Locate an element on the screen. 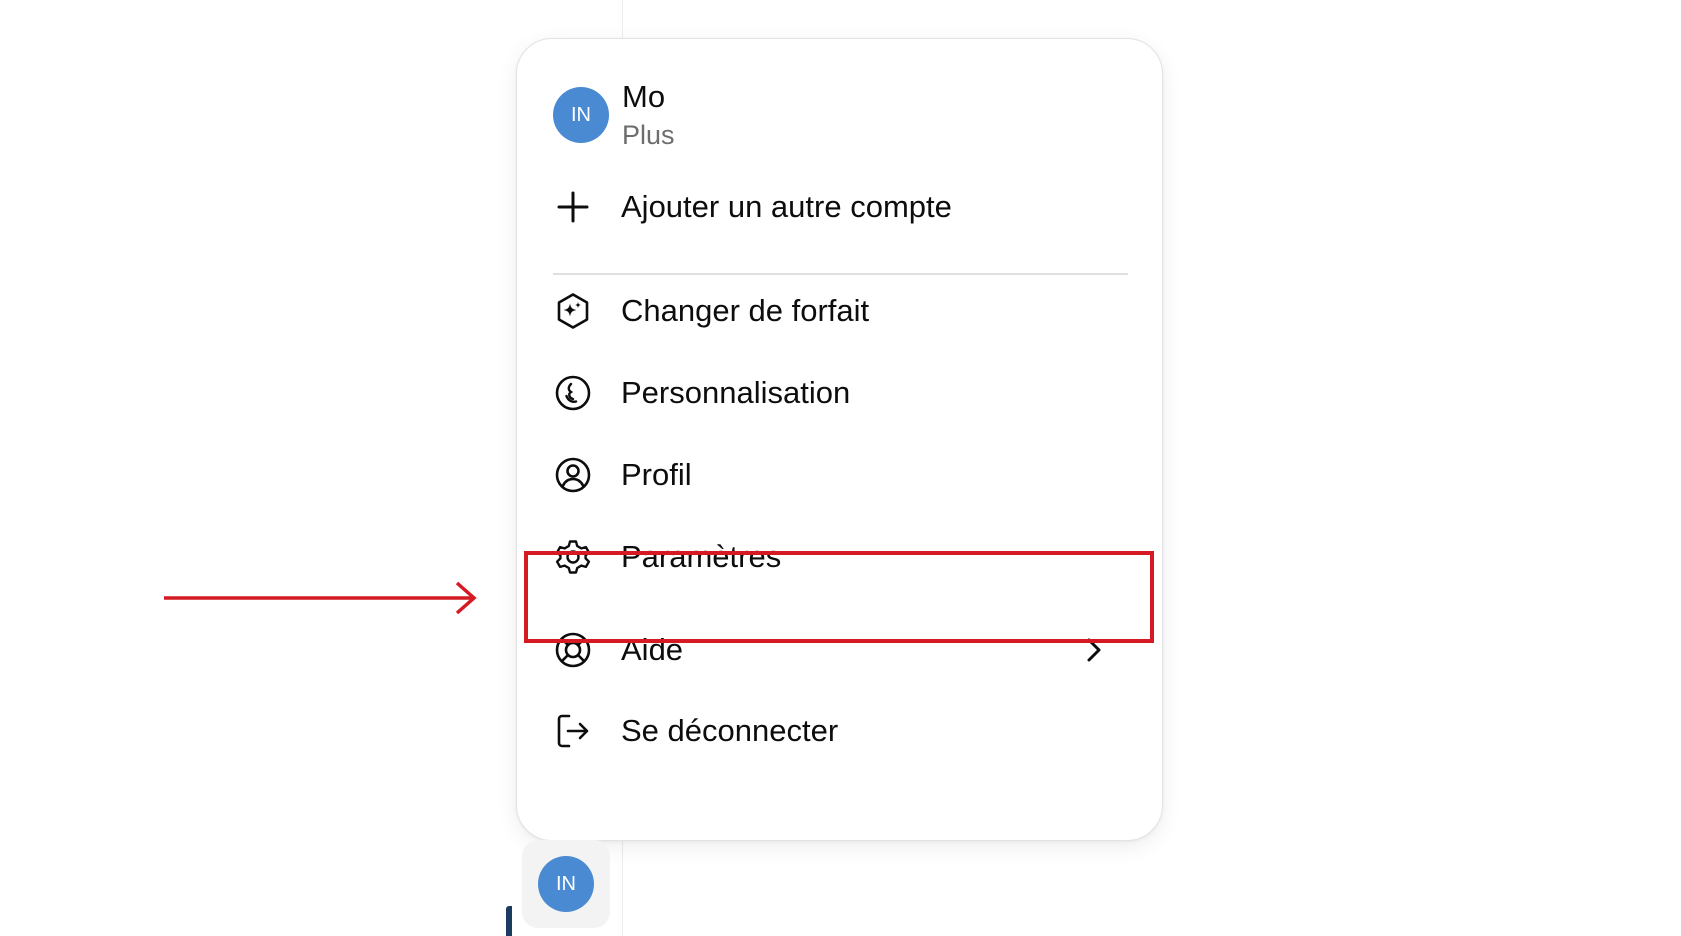 This screenshot has height=936, width=1681. user-circle-icon is located at coordinates (573, 475).